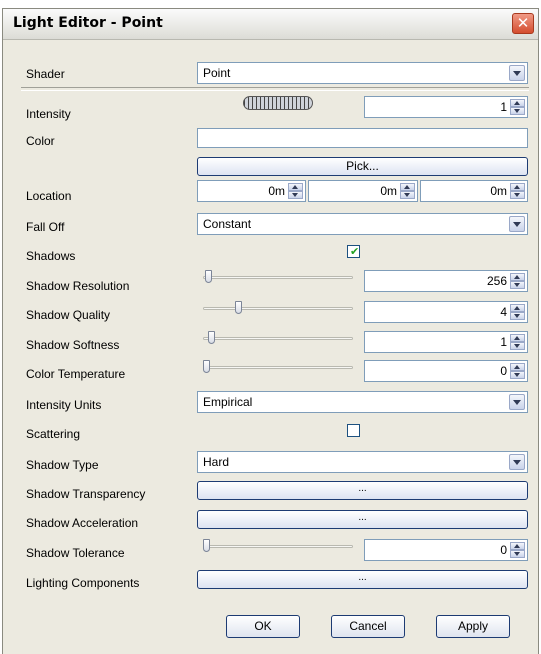 The height and width of the screenshot is (654, 541). What do you see at coordinates (275, 89) in the screenshot?
I see `separator` at bounding box center [275, 89].